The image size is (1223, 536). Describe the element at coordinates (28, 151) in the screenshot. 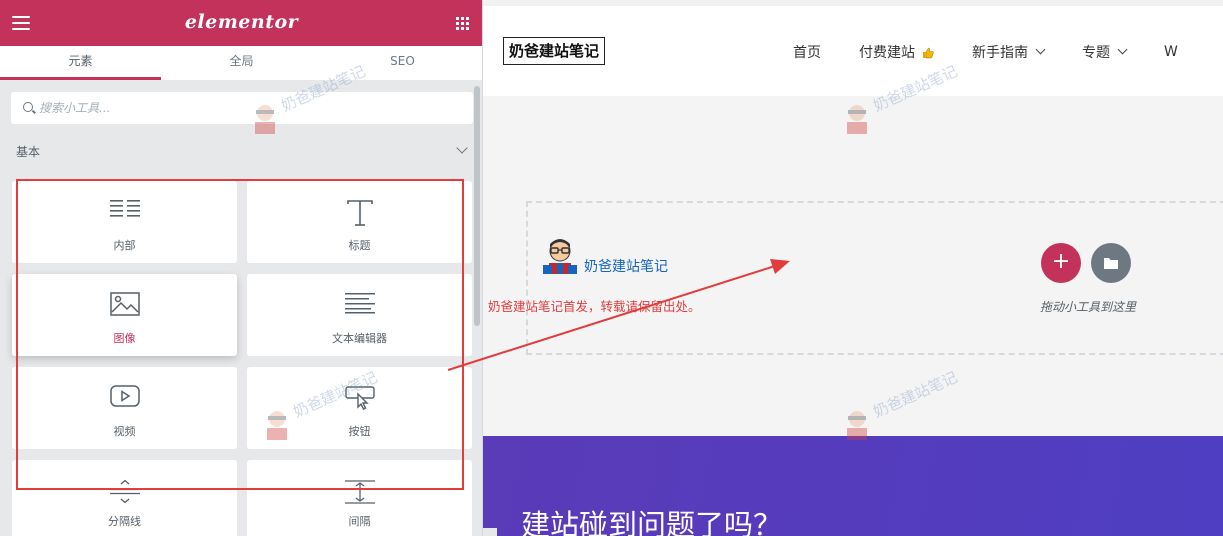

I see `category-title: 基本` at that location.